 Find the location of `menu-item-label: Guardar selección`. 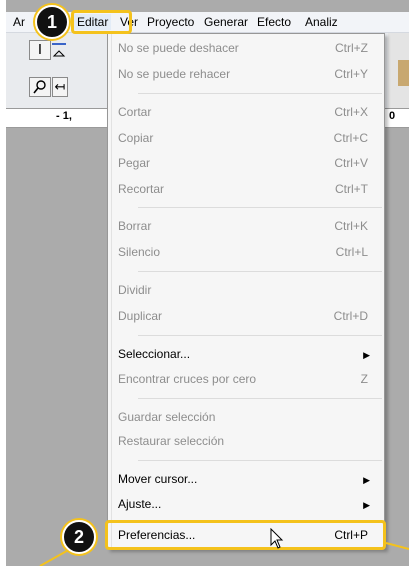

menu-item-label: Guardar selección is located at coordinates (167, 417).